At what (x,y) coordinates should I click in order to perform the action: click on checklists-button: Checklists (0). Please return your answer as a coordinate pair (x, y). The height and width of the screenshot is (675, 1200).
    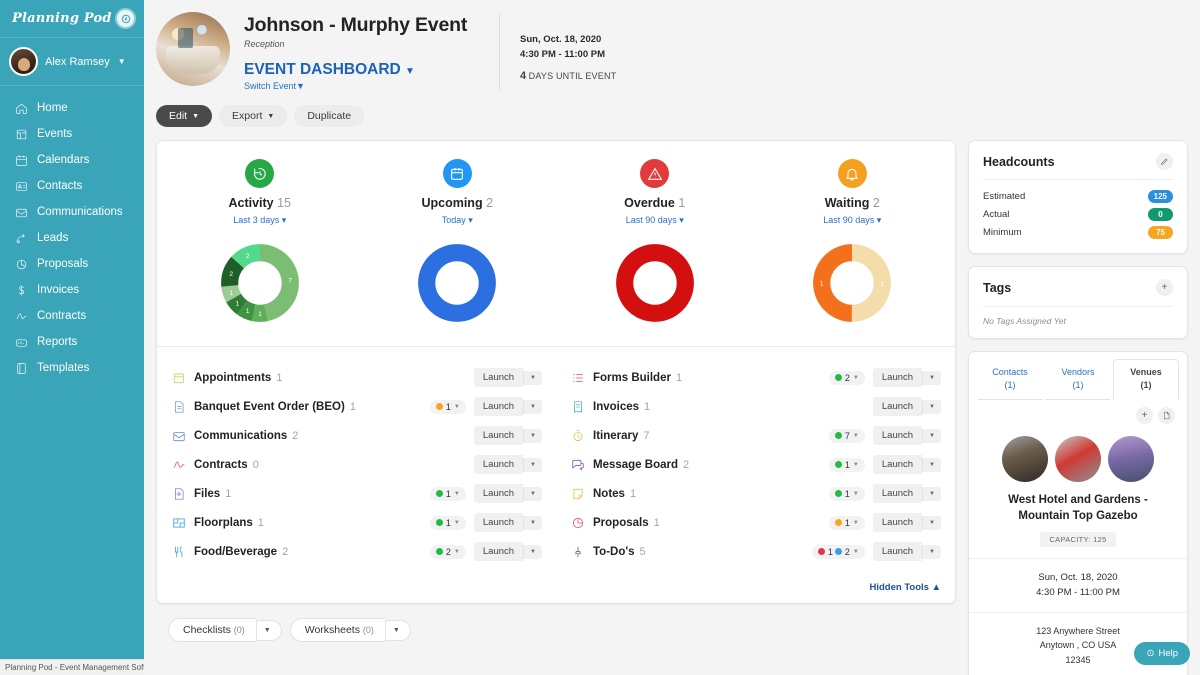
    Looking at the image, I should click on (212, 630).